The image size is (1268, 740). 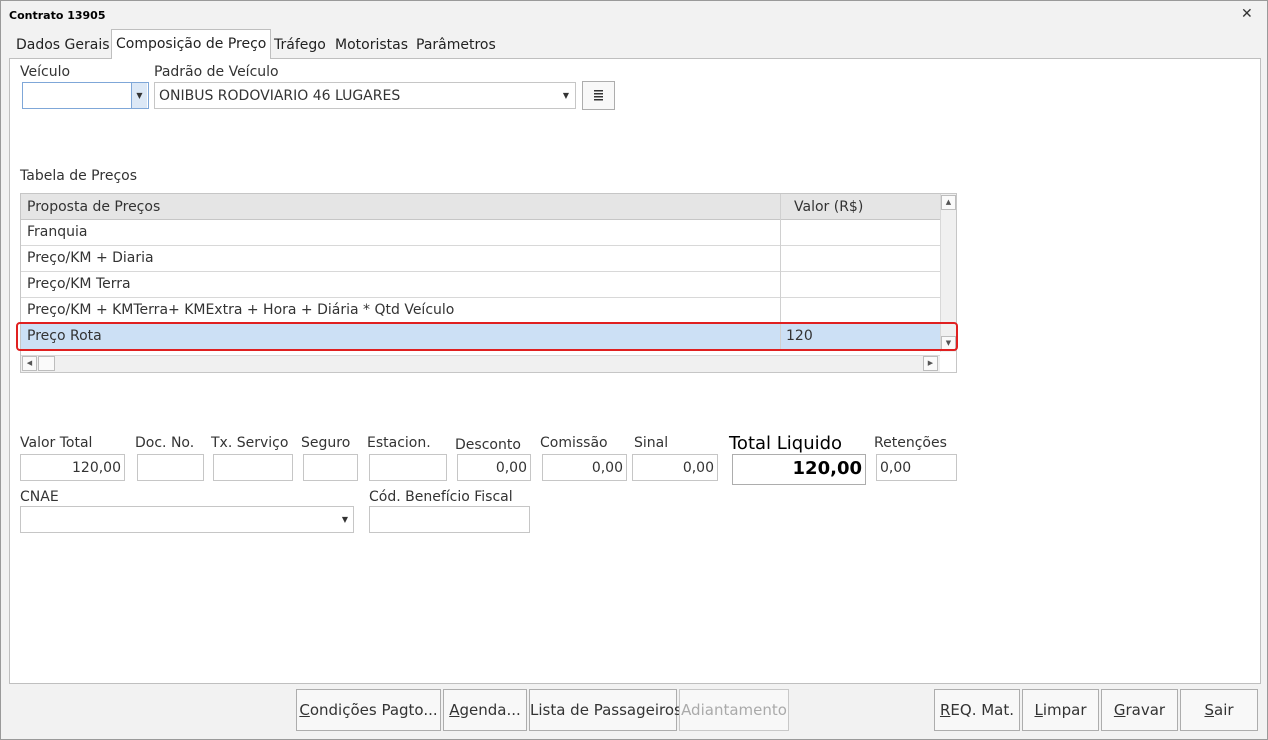 What do you see at coordinates (945, 710) in the screenshot?
I see `req-accel: R` at bounding box center [945, 710].